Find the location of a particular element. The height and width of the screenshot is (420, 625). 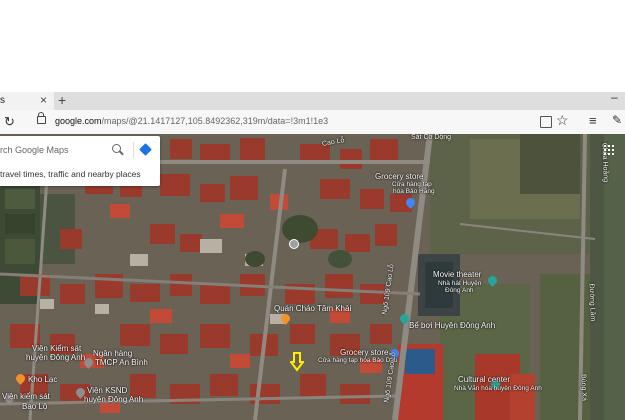

poi-sub-cultural: Nhà Văn hóa huyện Đông Anh is located at coordinates (498, 388).